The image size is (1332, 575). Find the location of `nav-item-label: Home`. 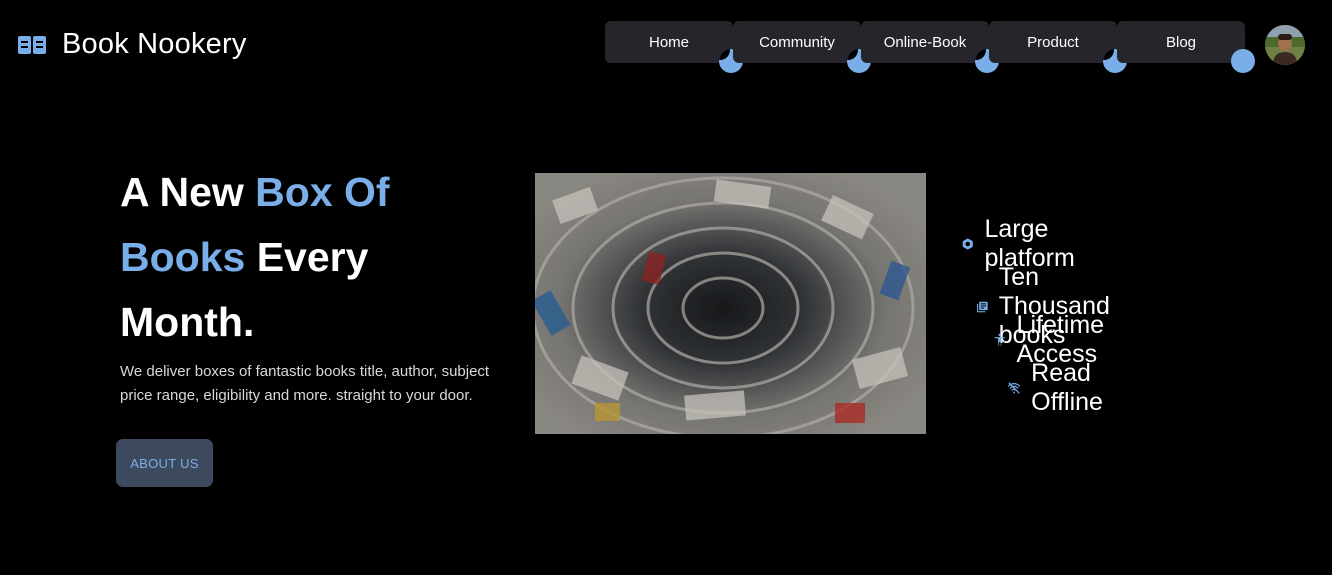

nav-item-label: Home is located at coordinates (668, 42).